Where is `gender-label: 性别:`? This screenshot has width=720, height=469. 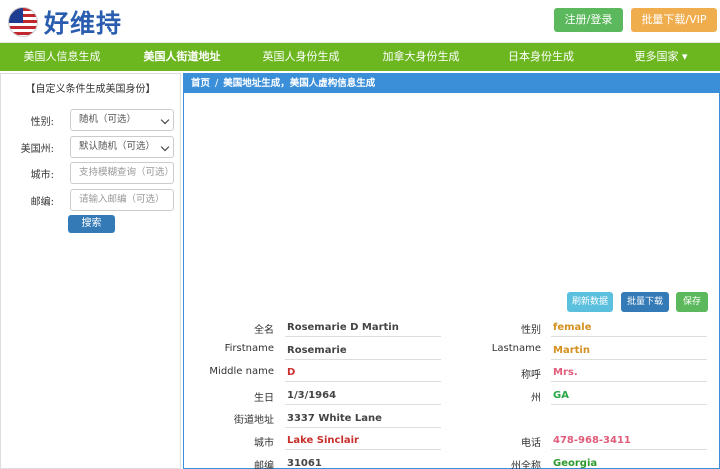
gender-label: 性别: is located at coordinates (42, 122).